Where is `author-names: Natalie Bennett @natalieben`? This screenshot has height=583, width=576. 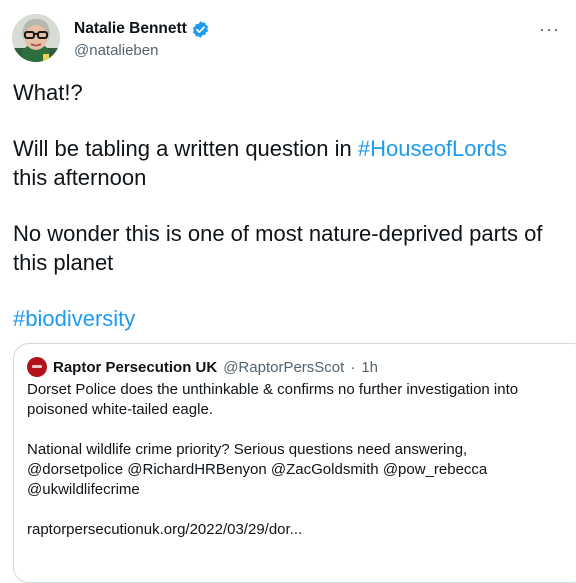 author-names: Natalie Bennett @natalieben is located at coordinates (142, 38).